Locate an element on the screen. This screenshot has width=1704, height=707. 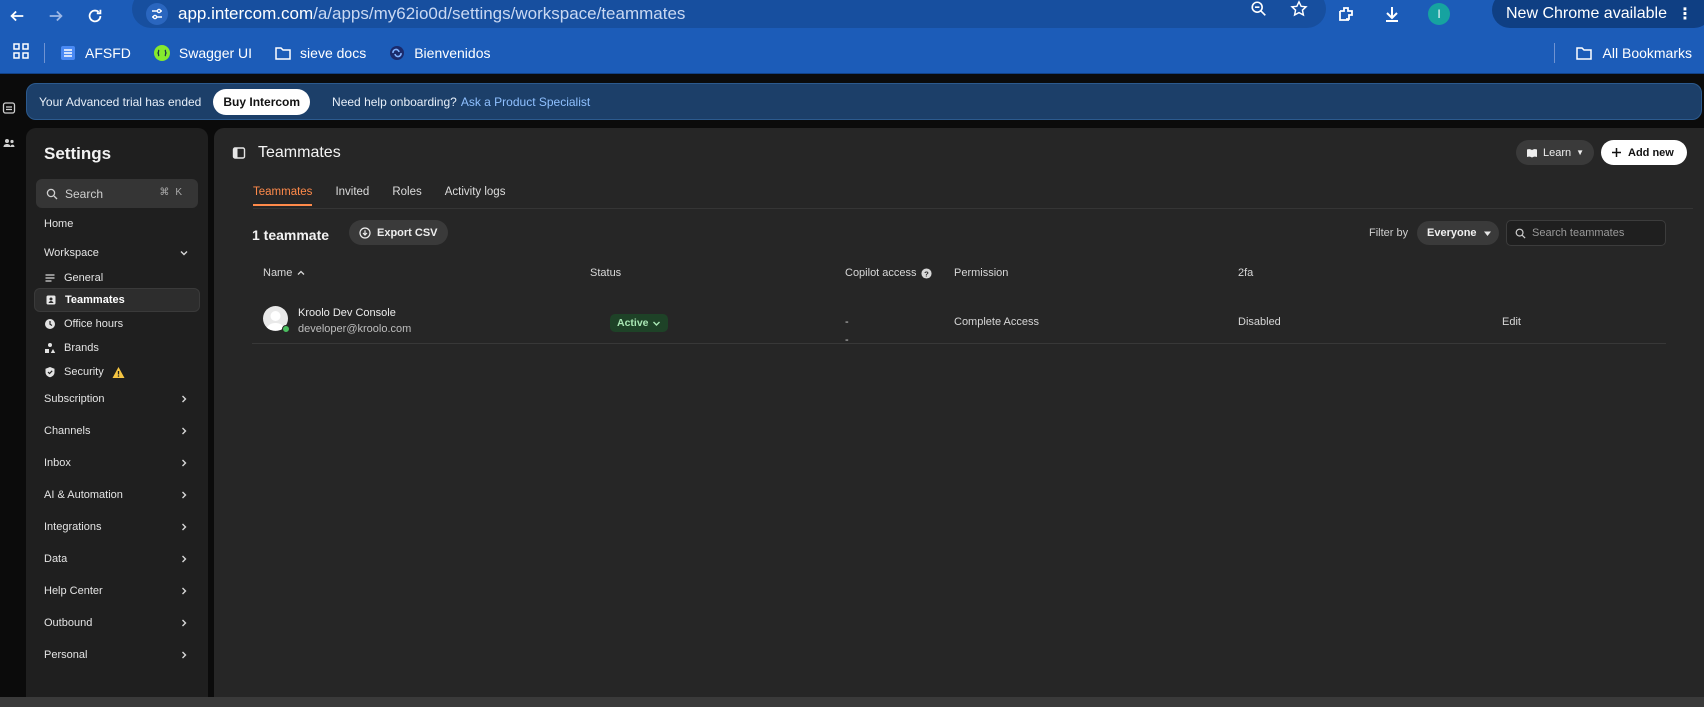
search-label: Search is located at coordinates (84, 193).